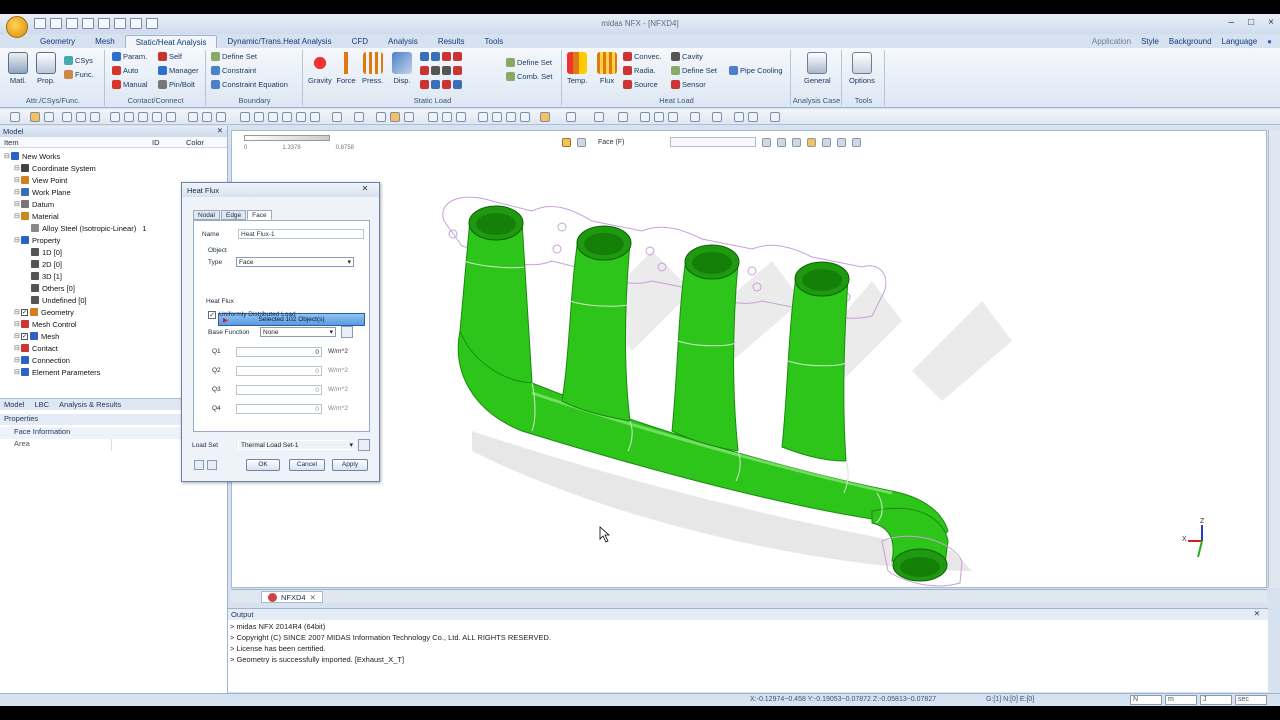 The image size is (1280, 720). Describe the element at coordinates (156, 142) in the screenshot. I see `column-id: ID` at that location.